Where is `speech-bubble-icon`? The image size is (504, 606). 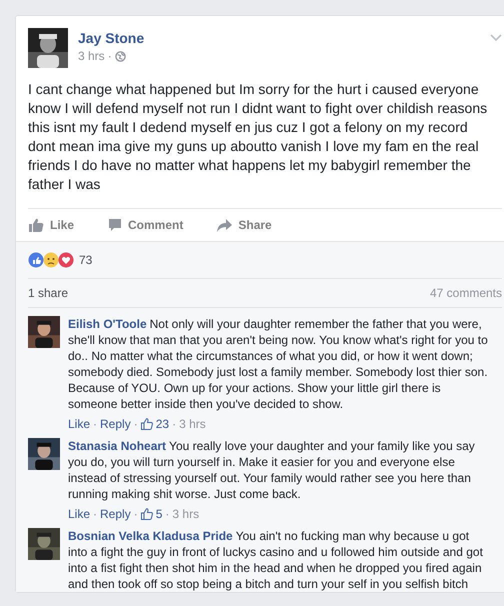 speech-bubble-icon is located at coordinates (115, 225).